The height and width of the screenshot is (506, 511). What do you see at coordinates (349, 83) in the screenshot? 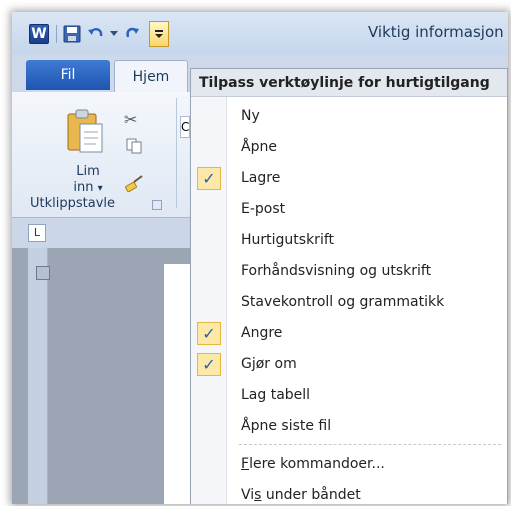
I see `menu-header: Tilpass verktøylinje for hurtigtilgang` at bounding box center [349, 83].